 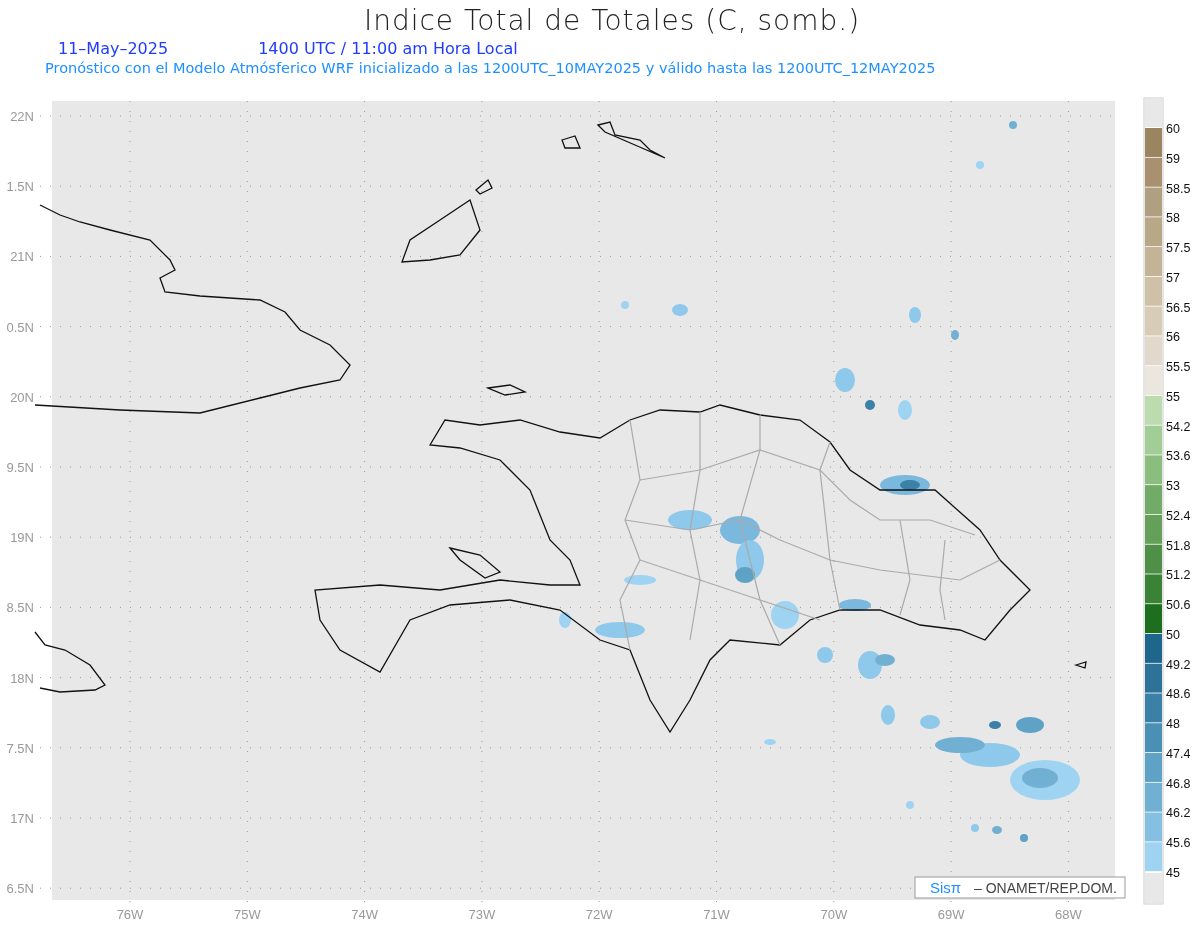 What do you see at coordinates (1178, 664) in the screenshot?
I see `colorbar-label: 49.2` at bounding box center [1178, 664].